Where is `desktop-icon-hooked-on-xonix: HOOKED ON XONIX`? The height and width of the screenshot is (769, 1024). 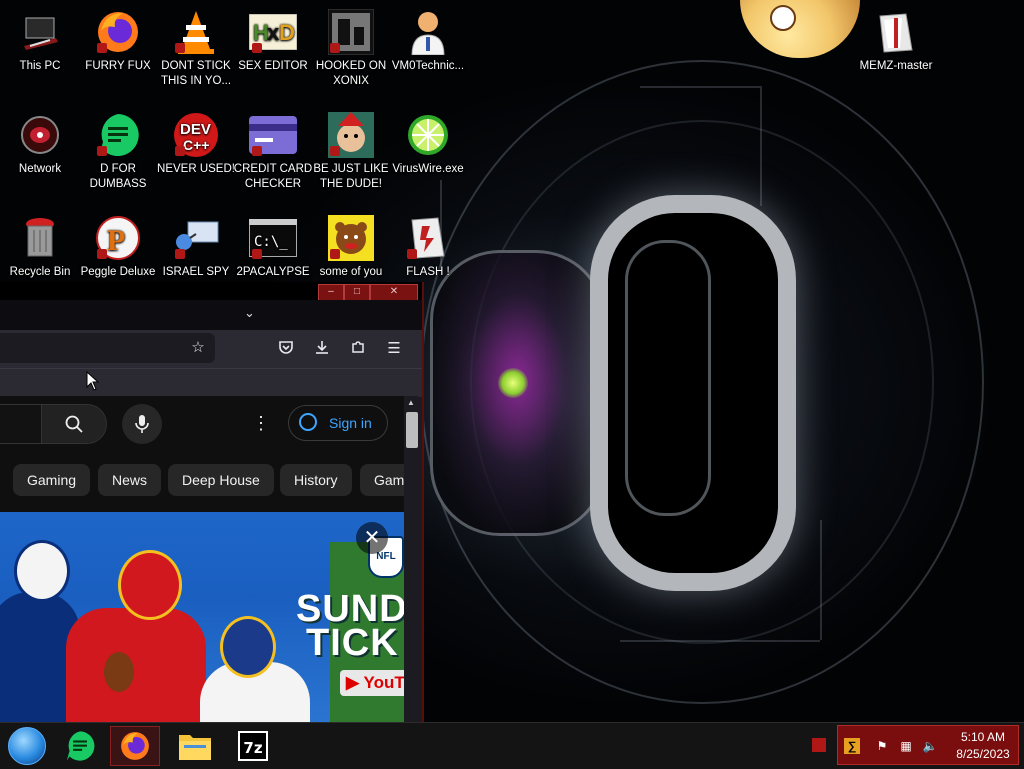 desktop-icon-hooked-on-xonix: HOOKED ON XONIX is located at coordinates (351, 48).